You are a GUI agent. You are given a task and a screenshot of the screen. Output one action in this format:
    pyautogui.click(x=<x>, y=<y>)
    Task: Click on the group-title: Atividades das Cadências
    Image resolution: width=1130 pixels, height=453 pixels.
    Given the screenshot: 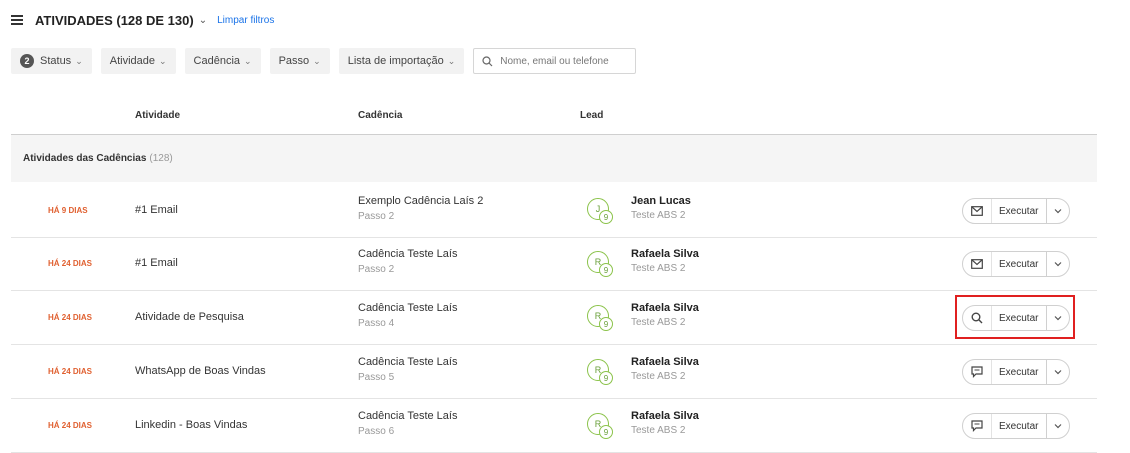 What is the action you would take?
    pyautogui.click(x=85, y=158)
    